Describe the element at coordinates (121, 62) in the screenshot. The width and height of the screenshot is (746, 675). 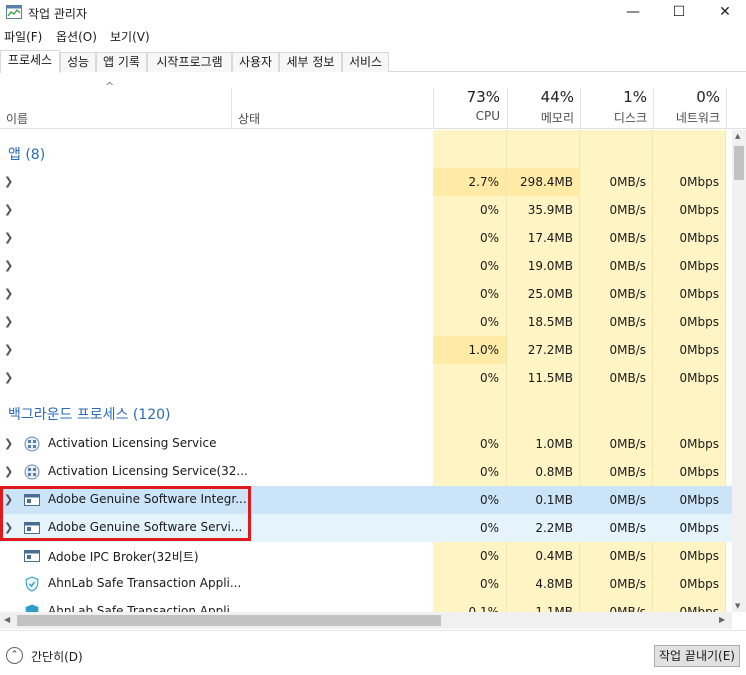
I see `tab-app-history: 앱 기록` at that location.